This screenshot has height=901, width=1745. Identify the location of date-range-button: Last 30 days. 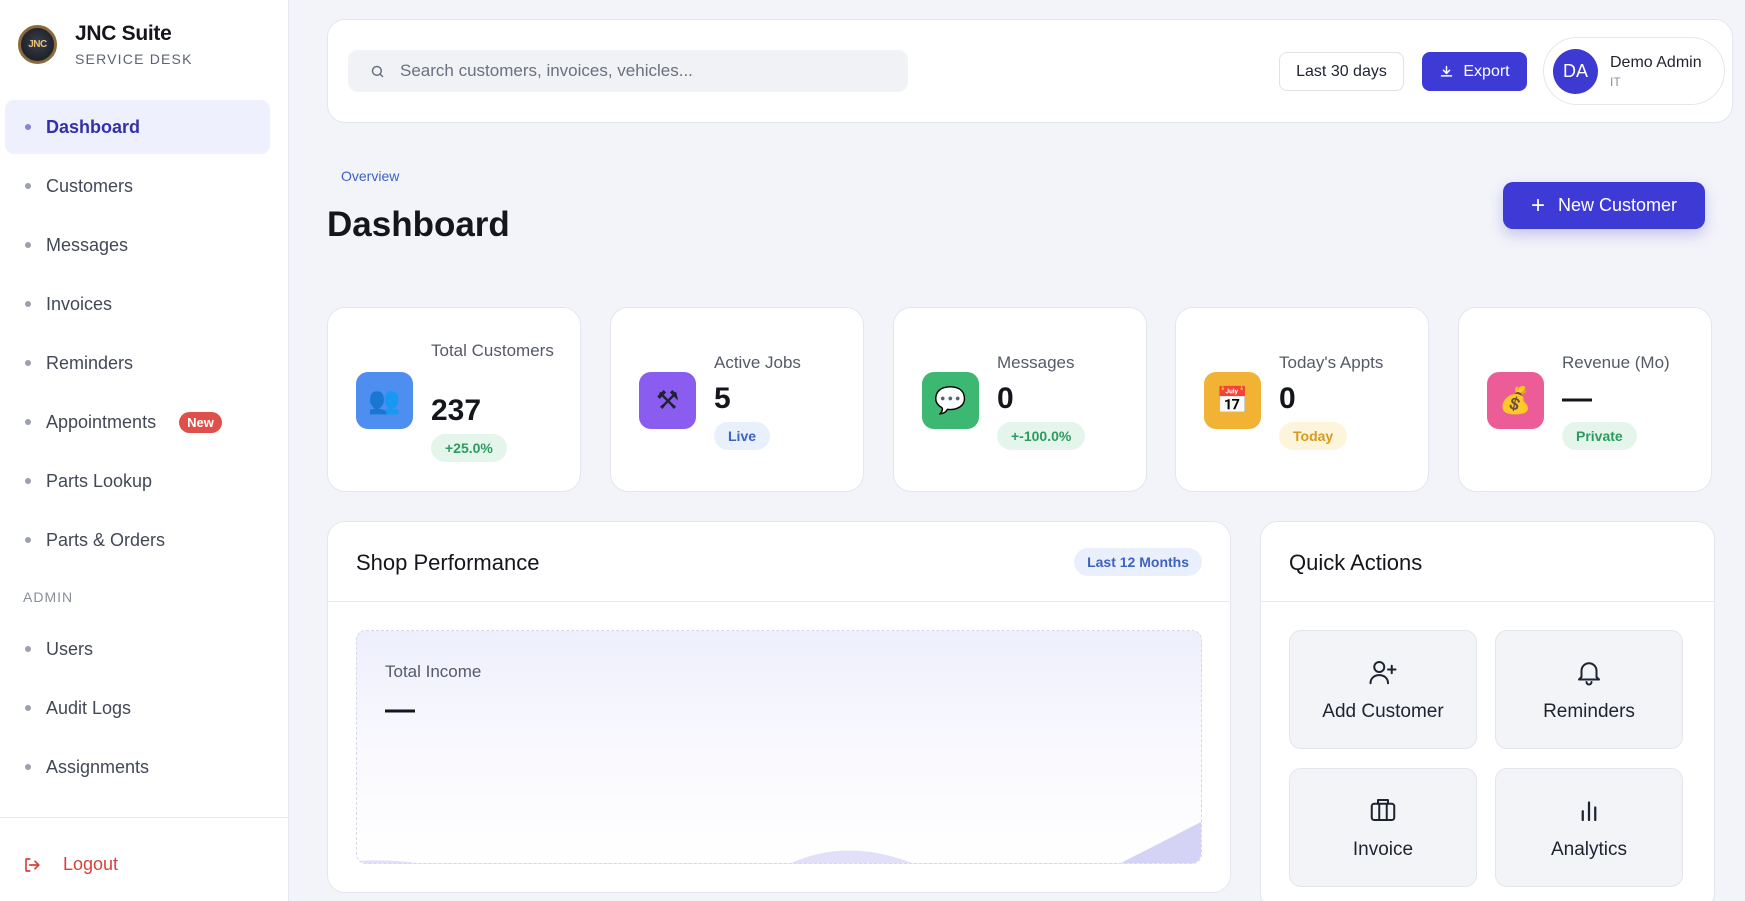
(1341, 71).